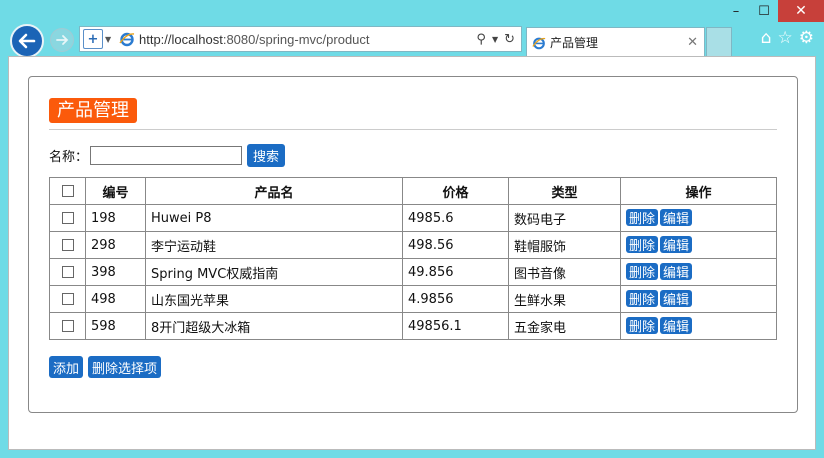  Describe the element at coordinates (296, 39) in the screenshot. I see `url-path: :8080/spring-mvc/product` at that location.